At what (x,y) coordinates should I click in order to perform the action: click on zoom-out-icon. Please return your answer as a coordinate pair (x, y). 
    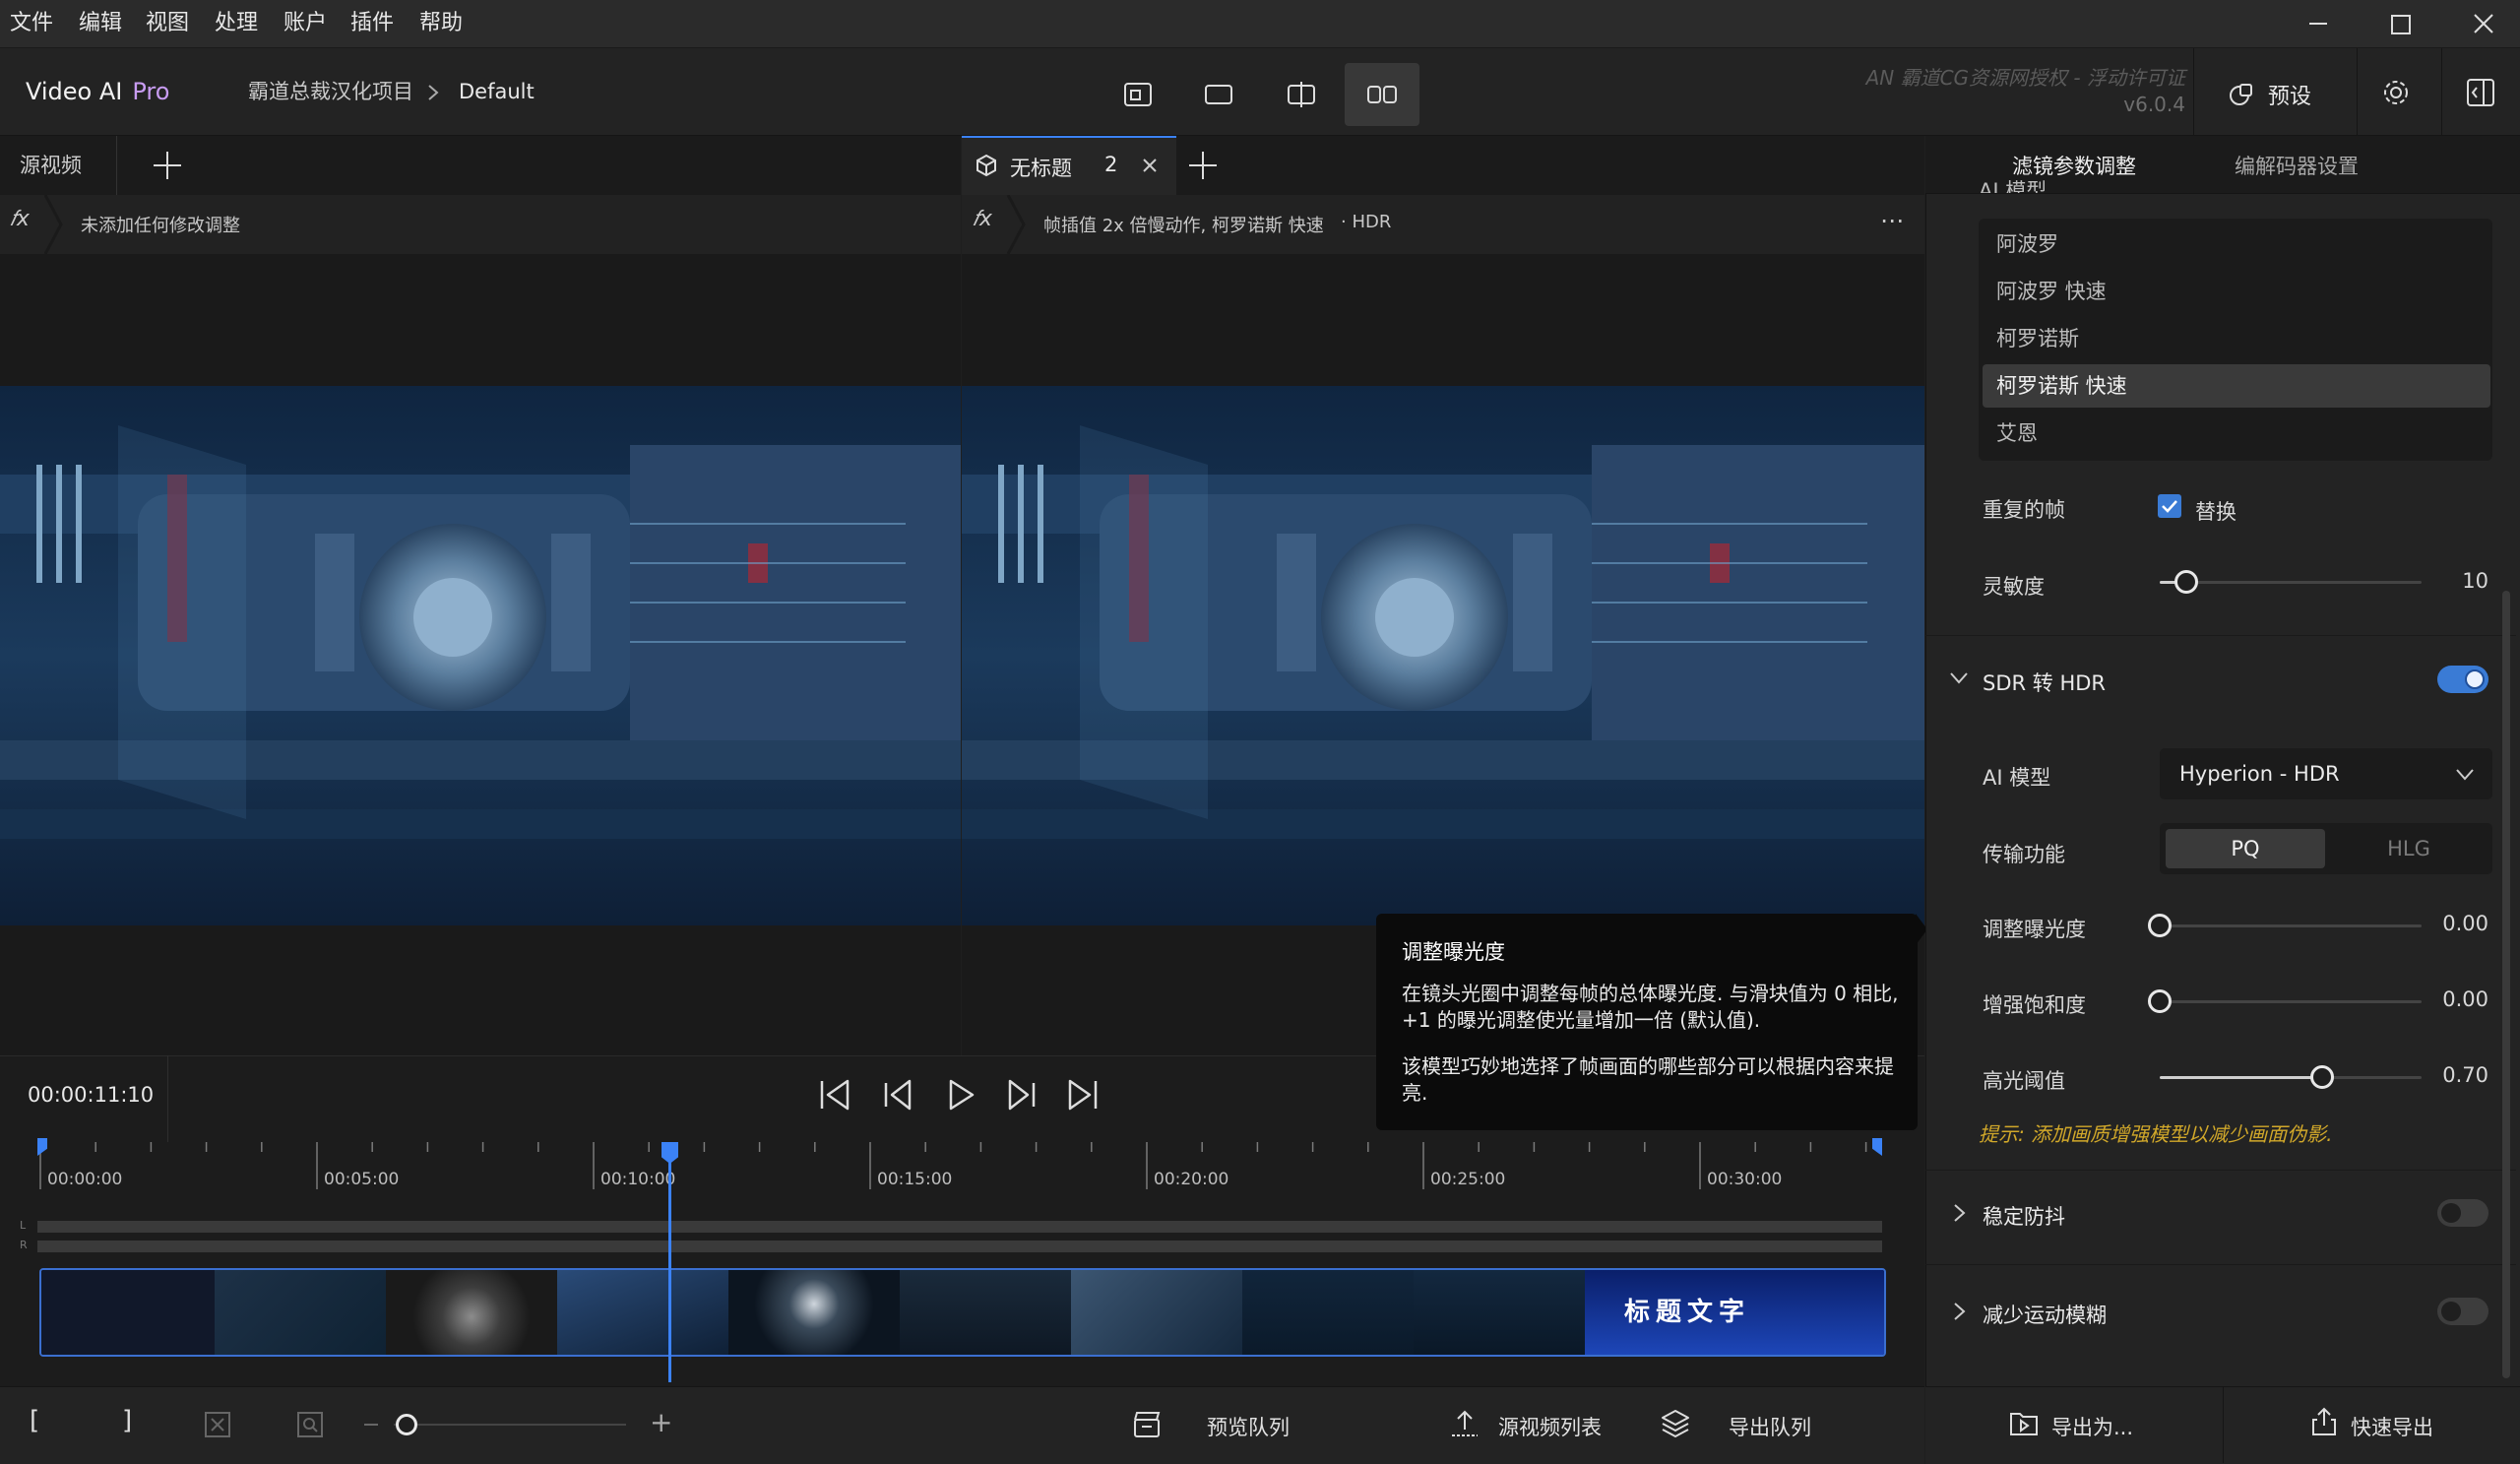
    Looking at the image, I should click on (371, 1425).